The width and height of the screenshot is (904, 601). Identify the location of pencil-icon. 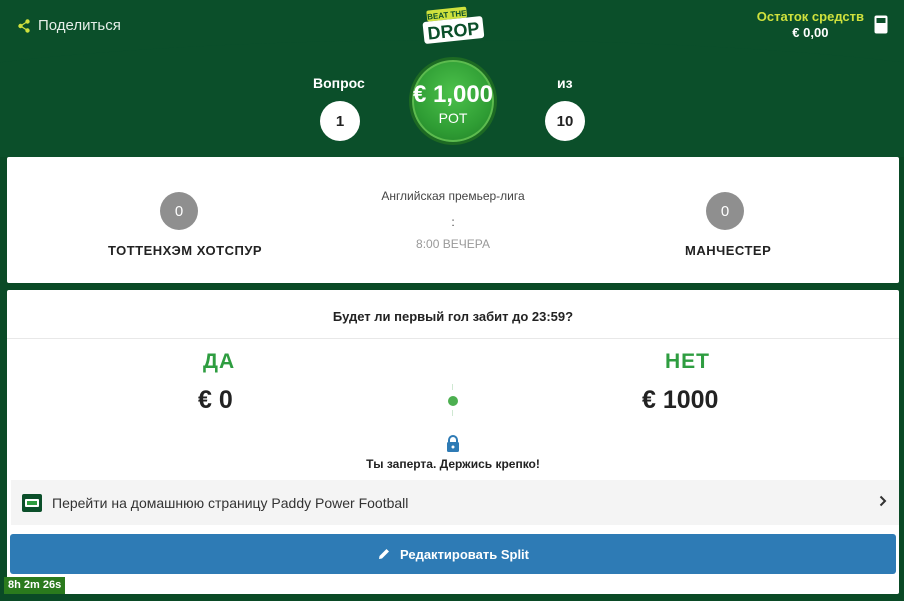
(384, 554).